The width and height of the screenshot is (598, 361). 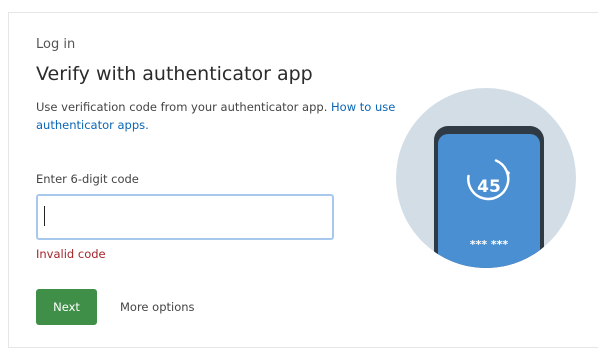 I want to click on page-eyebrow: Log in, so click(x=56, y=44).